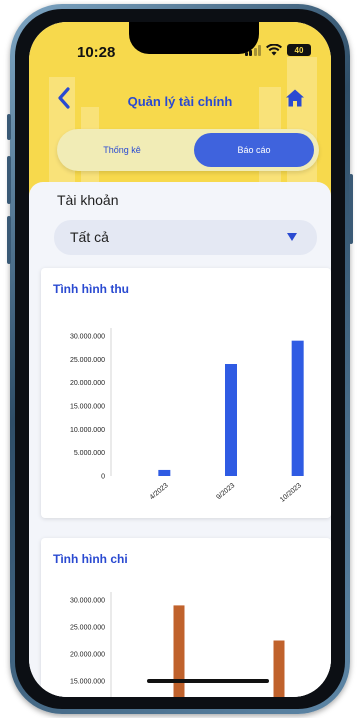 The width and height of the screenshot is (358, 718). I want to click on account-select-value: Tất cả, so click(89, 237).